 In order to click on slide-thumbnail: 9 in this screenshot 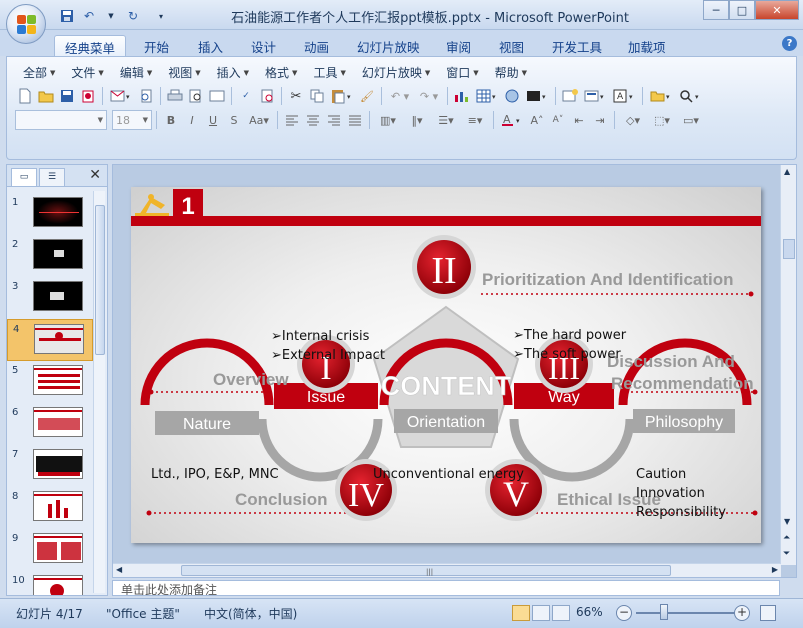, I will do `click(50, 550)`.